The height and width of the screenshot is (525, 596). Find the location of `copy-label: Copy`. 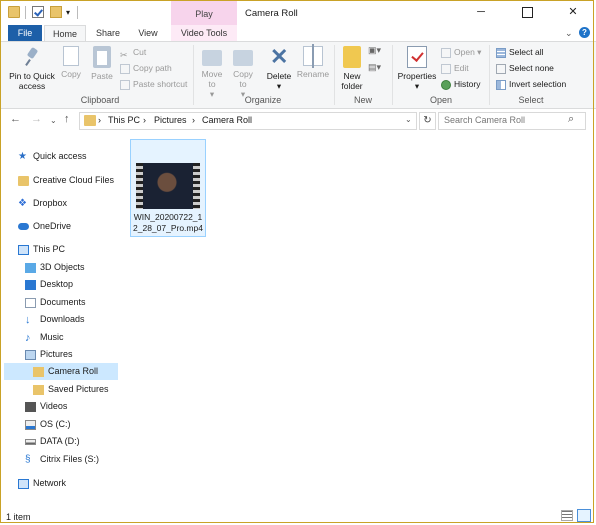

copy-label: Copy is located at coordinates (71, 74).